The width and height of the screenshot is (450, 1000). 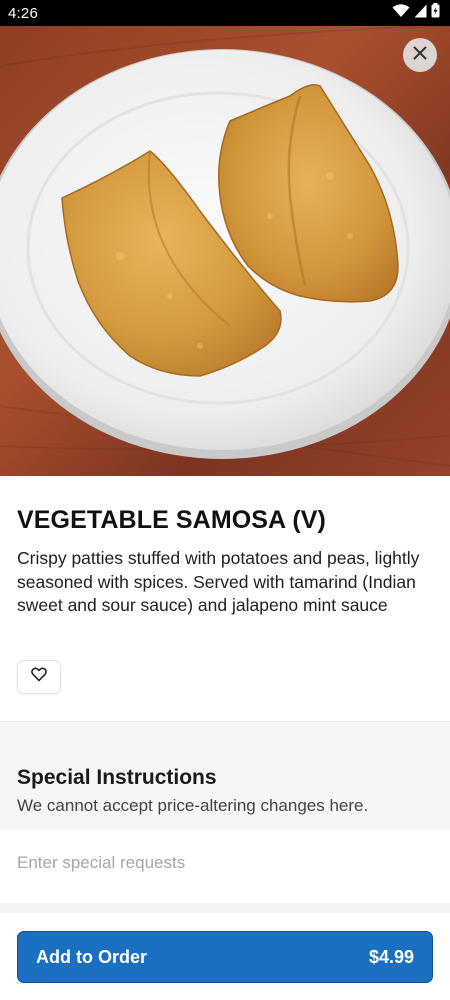 What do you see at coordinates (435, 13) in the screenshot?
I see `battery-icon` at bounding box center [435, 13].